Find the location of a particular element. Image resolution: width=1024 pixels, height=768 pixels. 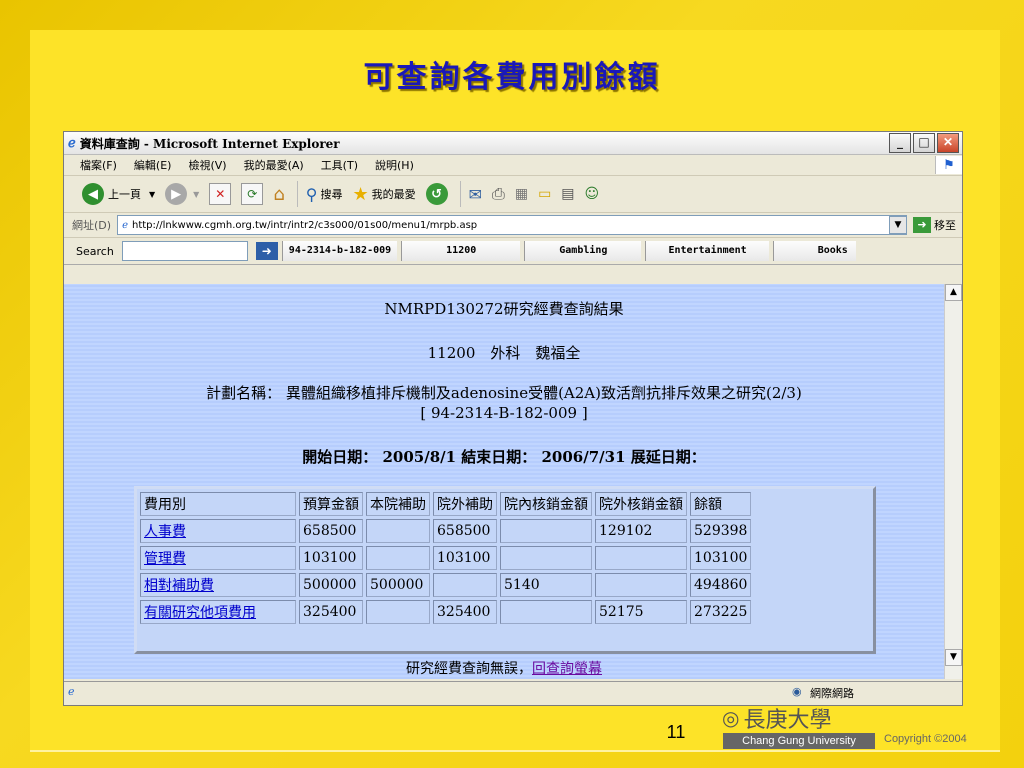

search-icon: ⚲ is located at coordinates (311, 194).